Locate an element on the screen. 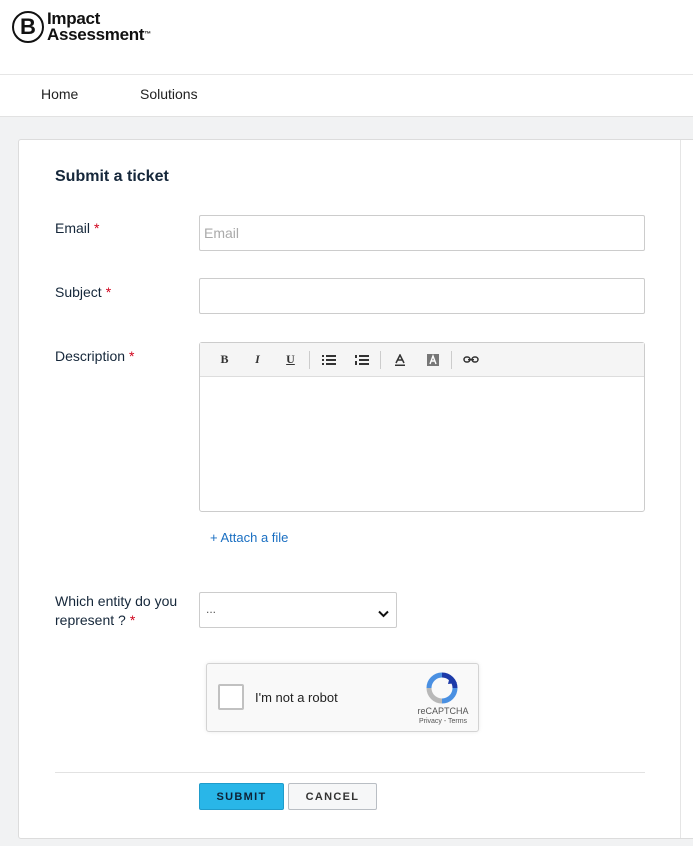 The image size is (693, 846). bold-icon: B is located at coordinates (224, 360).